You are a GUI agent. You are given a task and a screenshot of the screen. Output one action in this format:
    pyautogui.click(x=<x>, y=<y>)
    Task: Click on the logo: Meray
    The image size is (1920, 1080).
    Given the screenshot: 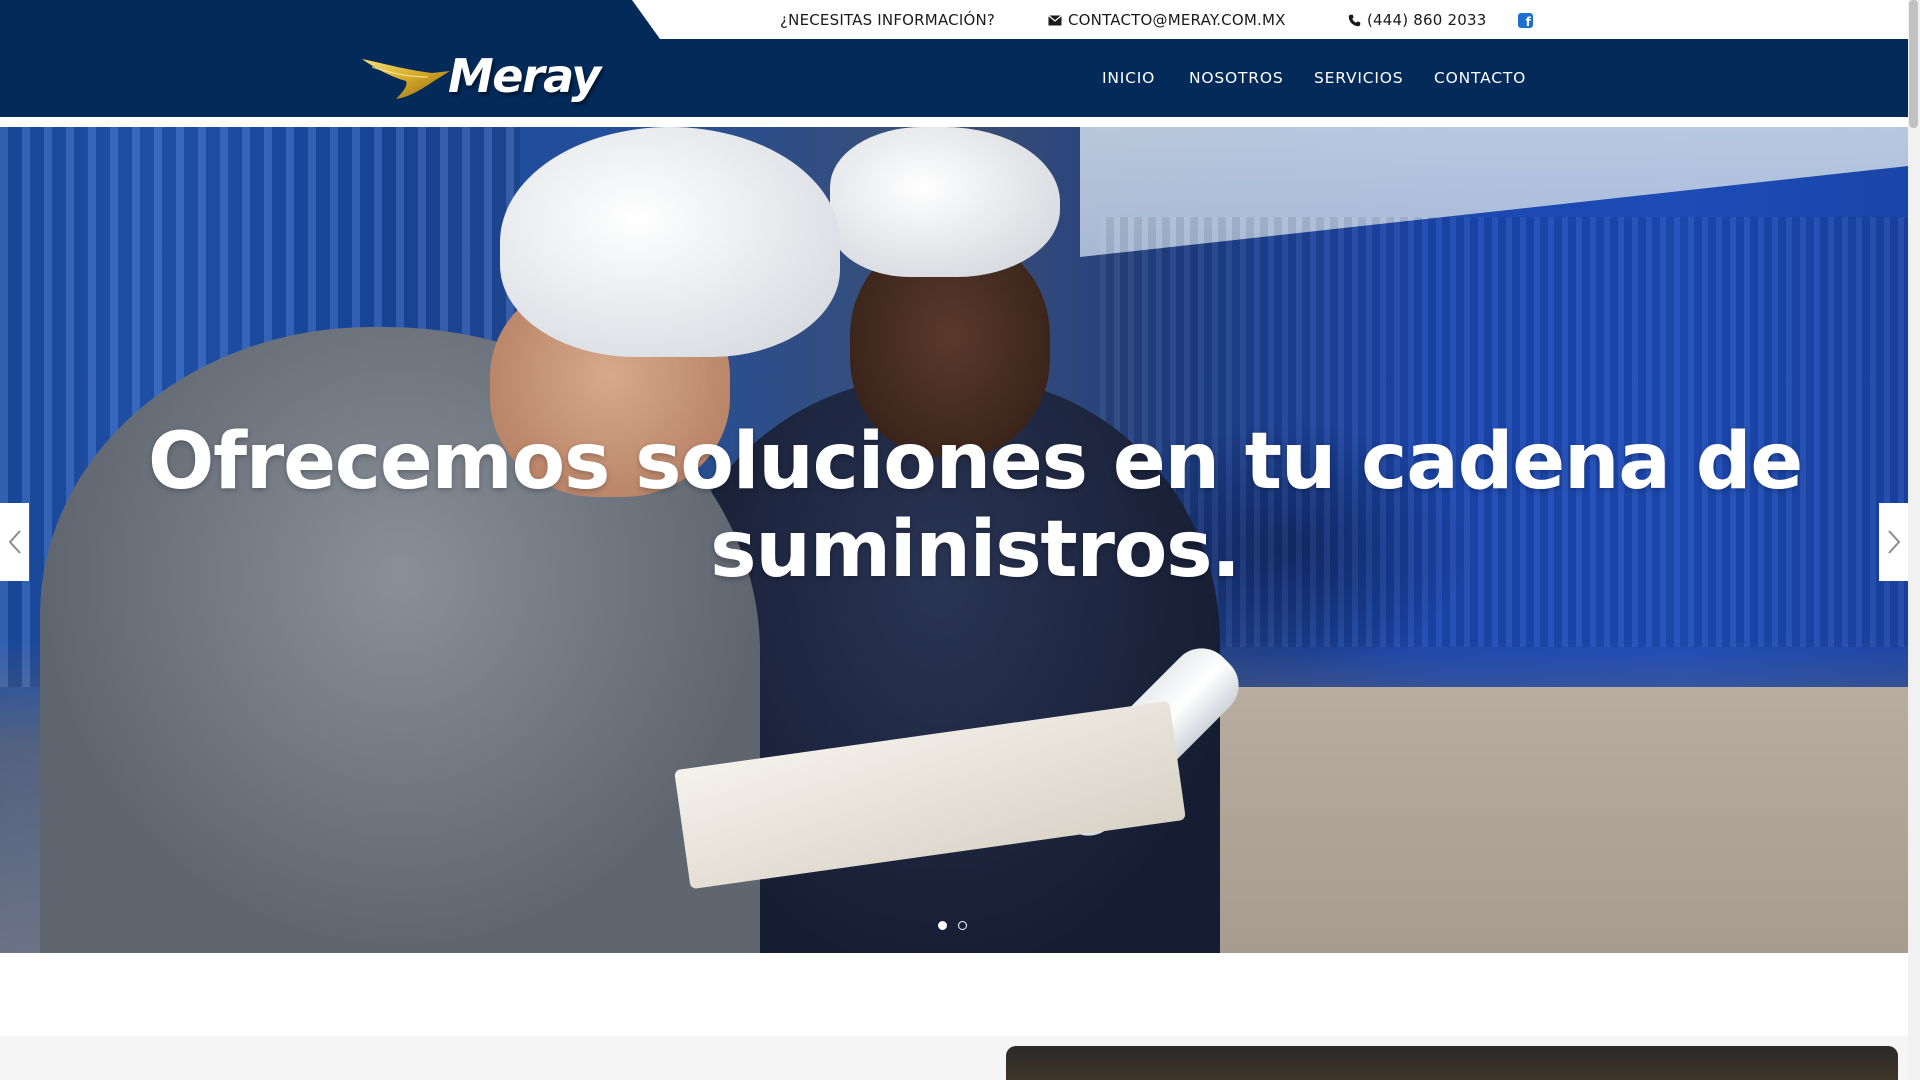 What is the action you would take?
    pyautogui.click(x=481, y=77)
    